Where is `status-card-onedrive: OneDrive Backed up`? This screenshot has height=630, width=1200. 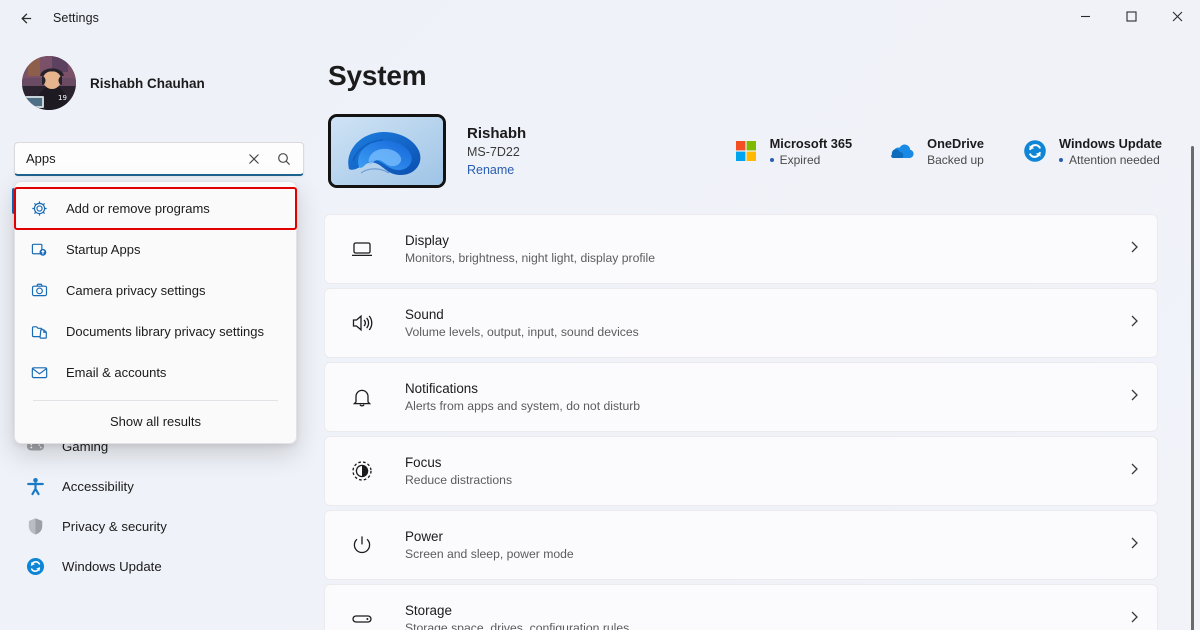
status-card-onedrive: OneDrive Backed up is located at coordinates (937, 151).